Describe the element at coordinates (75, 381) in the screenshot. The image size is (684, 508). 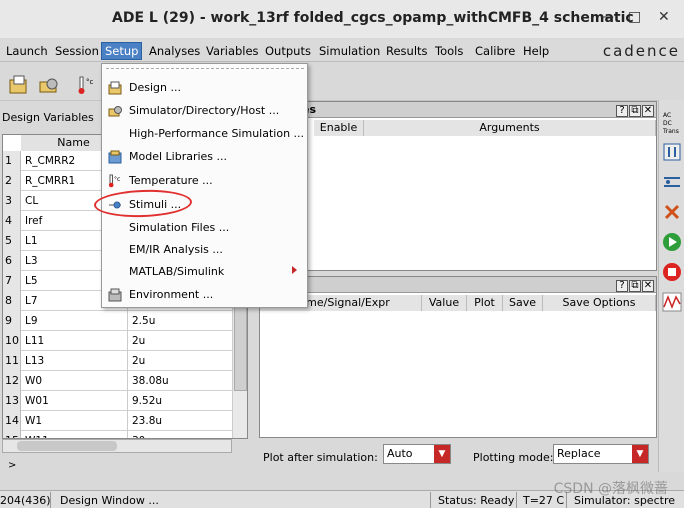
I see `variable-name-cell: W0` at that location.